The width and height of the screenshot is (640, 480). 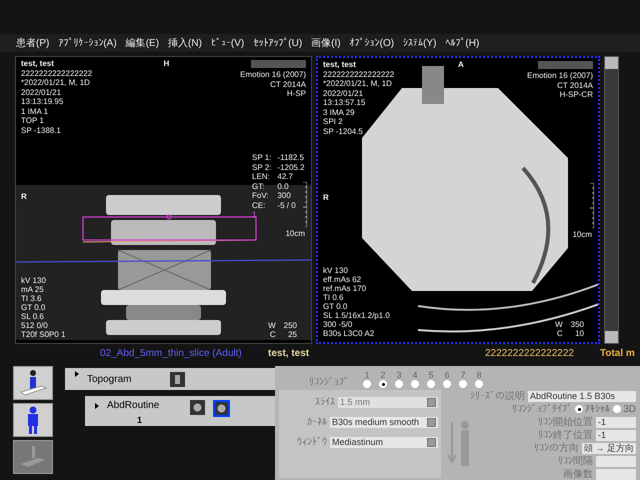 I want to click on field-label: ｳｨﾝﾄﾞｳ, so click(x=312, y=442).